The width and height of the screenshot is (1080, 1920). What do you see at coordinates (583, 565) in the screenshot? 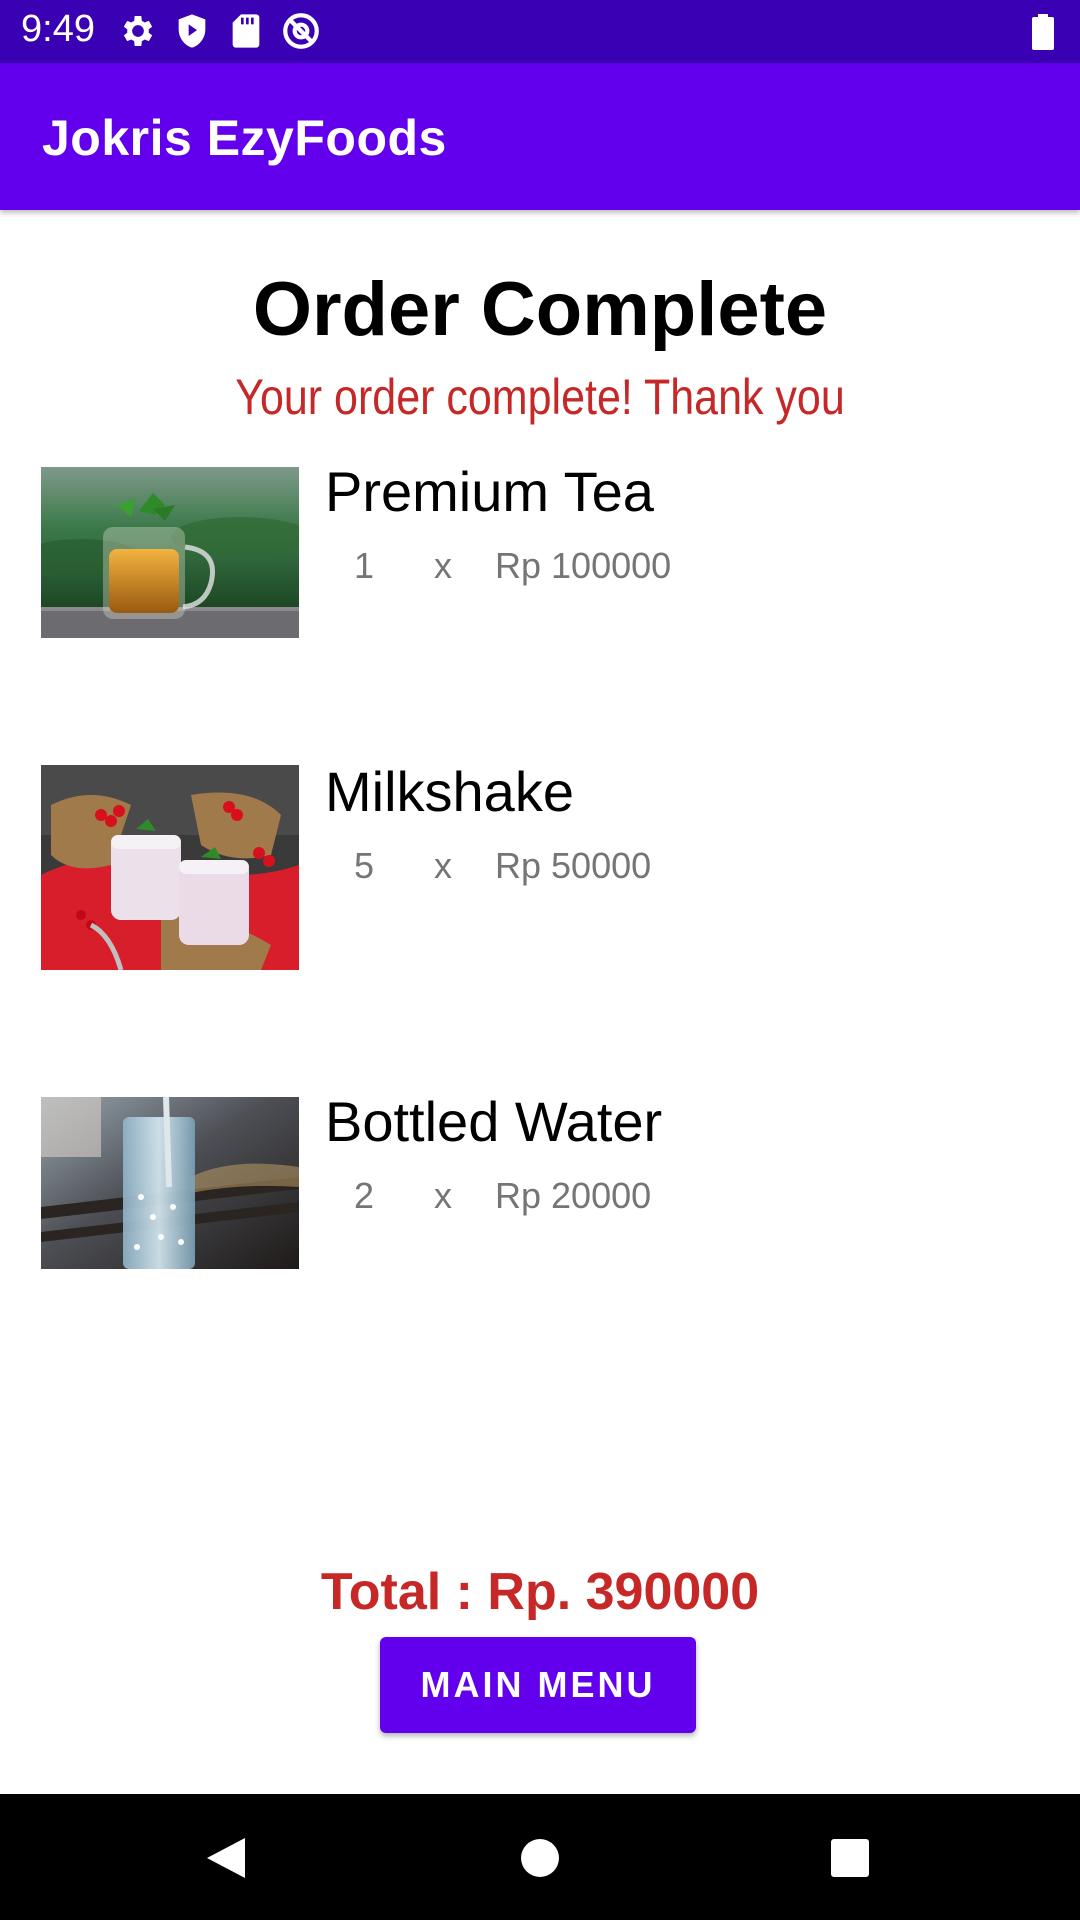
I see `item-price: Rp 100000` at bounding box center [583, 565].